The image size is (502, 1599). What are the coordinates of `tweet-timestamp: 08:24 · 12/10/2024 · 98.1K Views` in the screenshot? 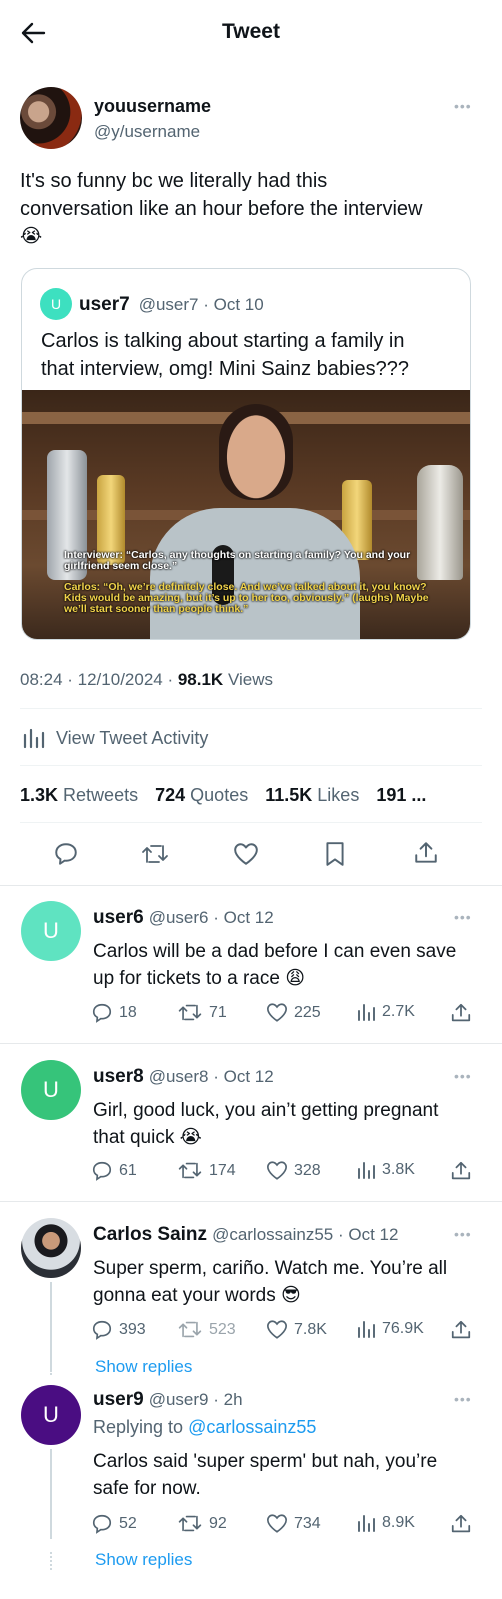 It's located at (146, 680).